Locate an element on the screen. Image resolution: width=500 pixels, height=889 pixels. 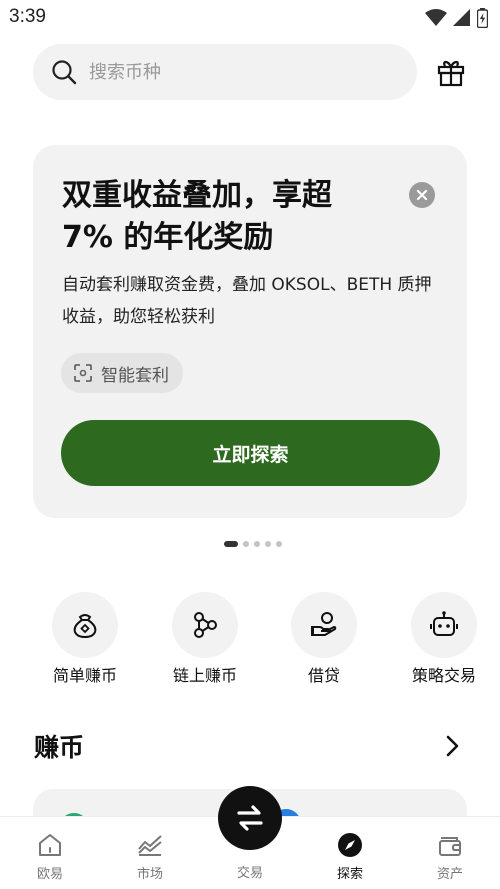
scan-frame-icon is located at coordinates (83, 373).